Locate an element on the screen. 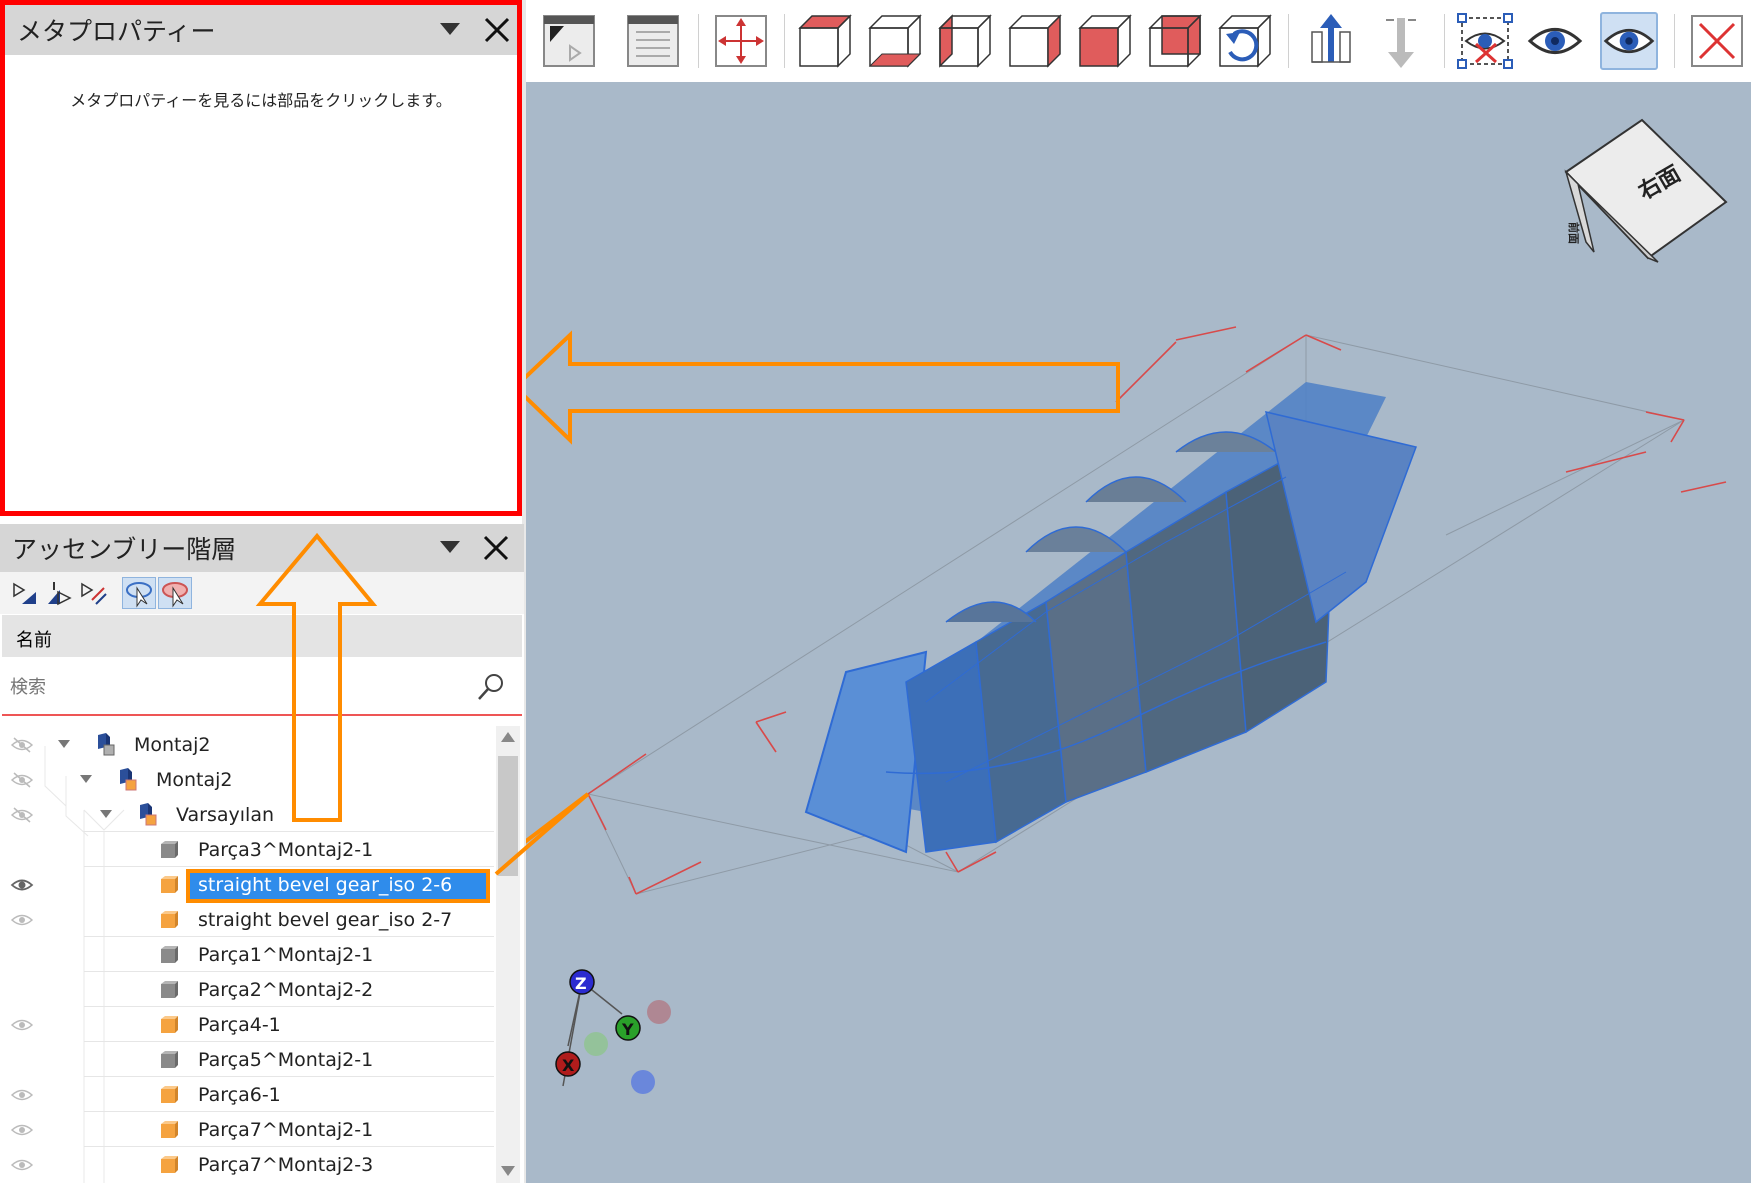  axis-back-blue is located at coordinates (643, 1082).